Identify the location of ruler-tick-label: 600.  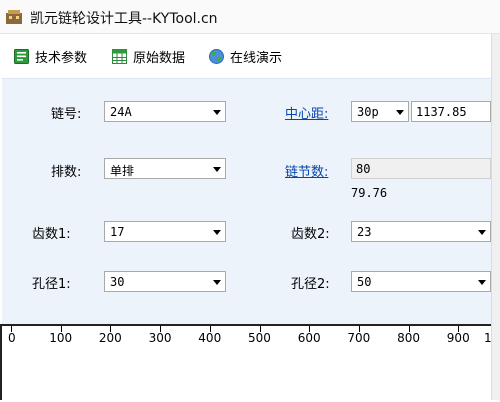
(309, 338).